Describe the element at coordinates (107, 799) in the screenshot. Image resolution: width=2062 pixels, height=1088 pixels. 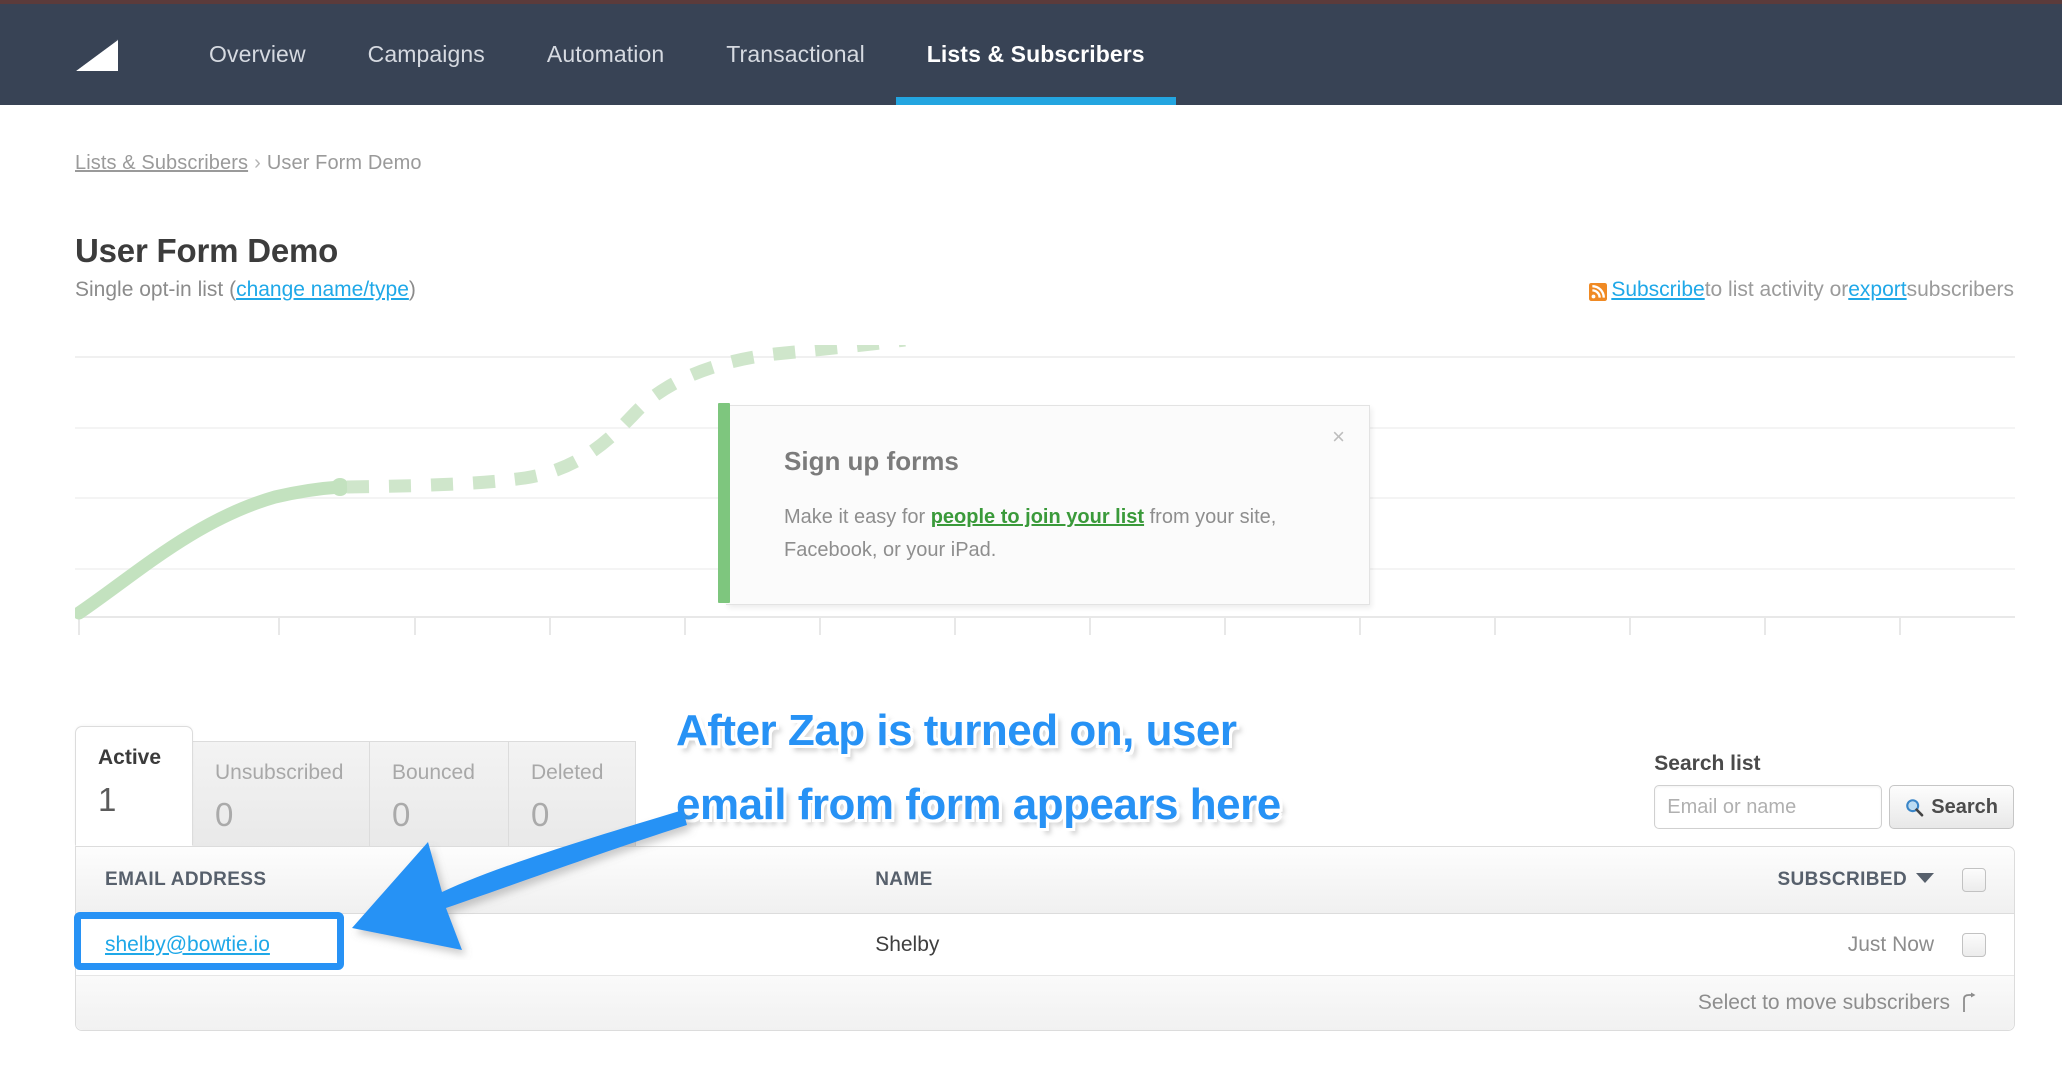
I see `tab-active-count: 1` at that location.